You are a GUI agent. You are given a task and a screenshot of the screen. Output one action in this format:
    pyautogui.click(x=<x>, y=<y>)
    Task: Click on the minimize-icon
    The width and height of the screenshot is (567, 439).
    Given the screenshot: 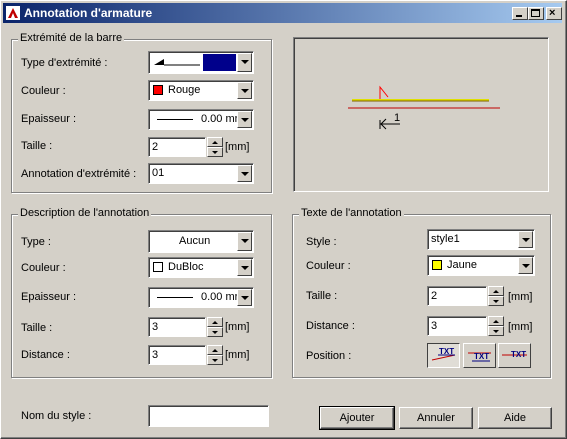 What is the action you would take?
    pyautogui.click(x=519, y=16)
    